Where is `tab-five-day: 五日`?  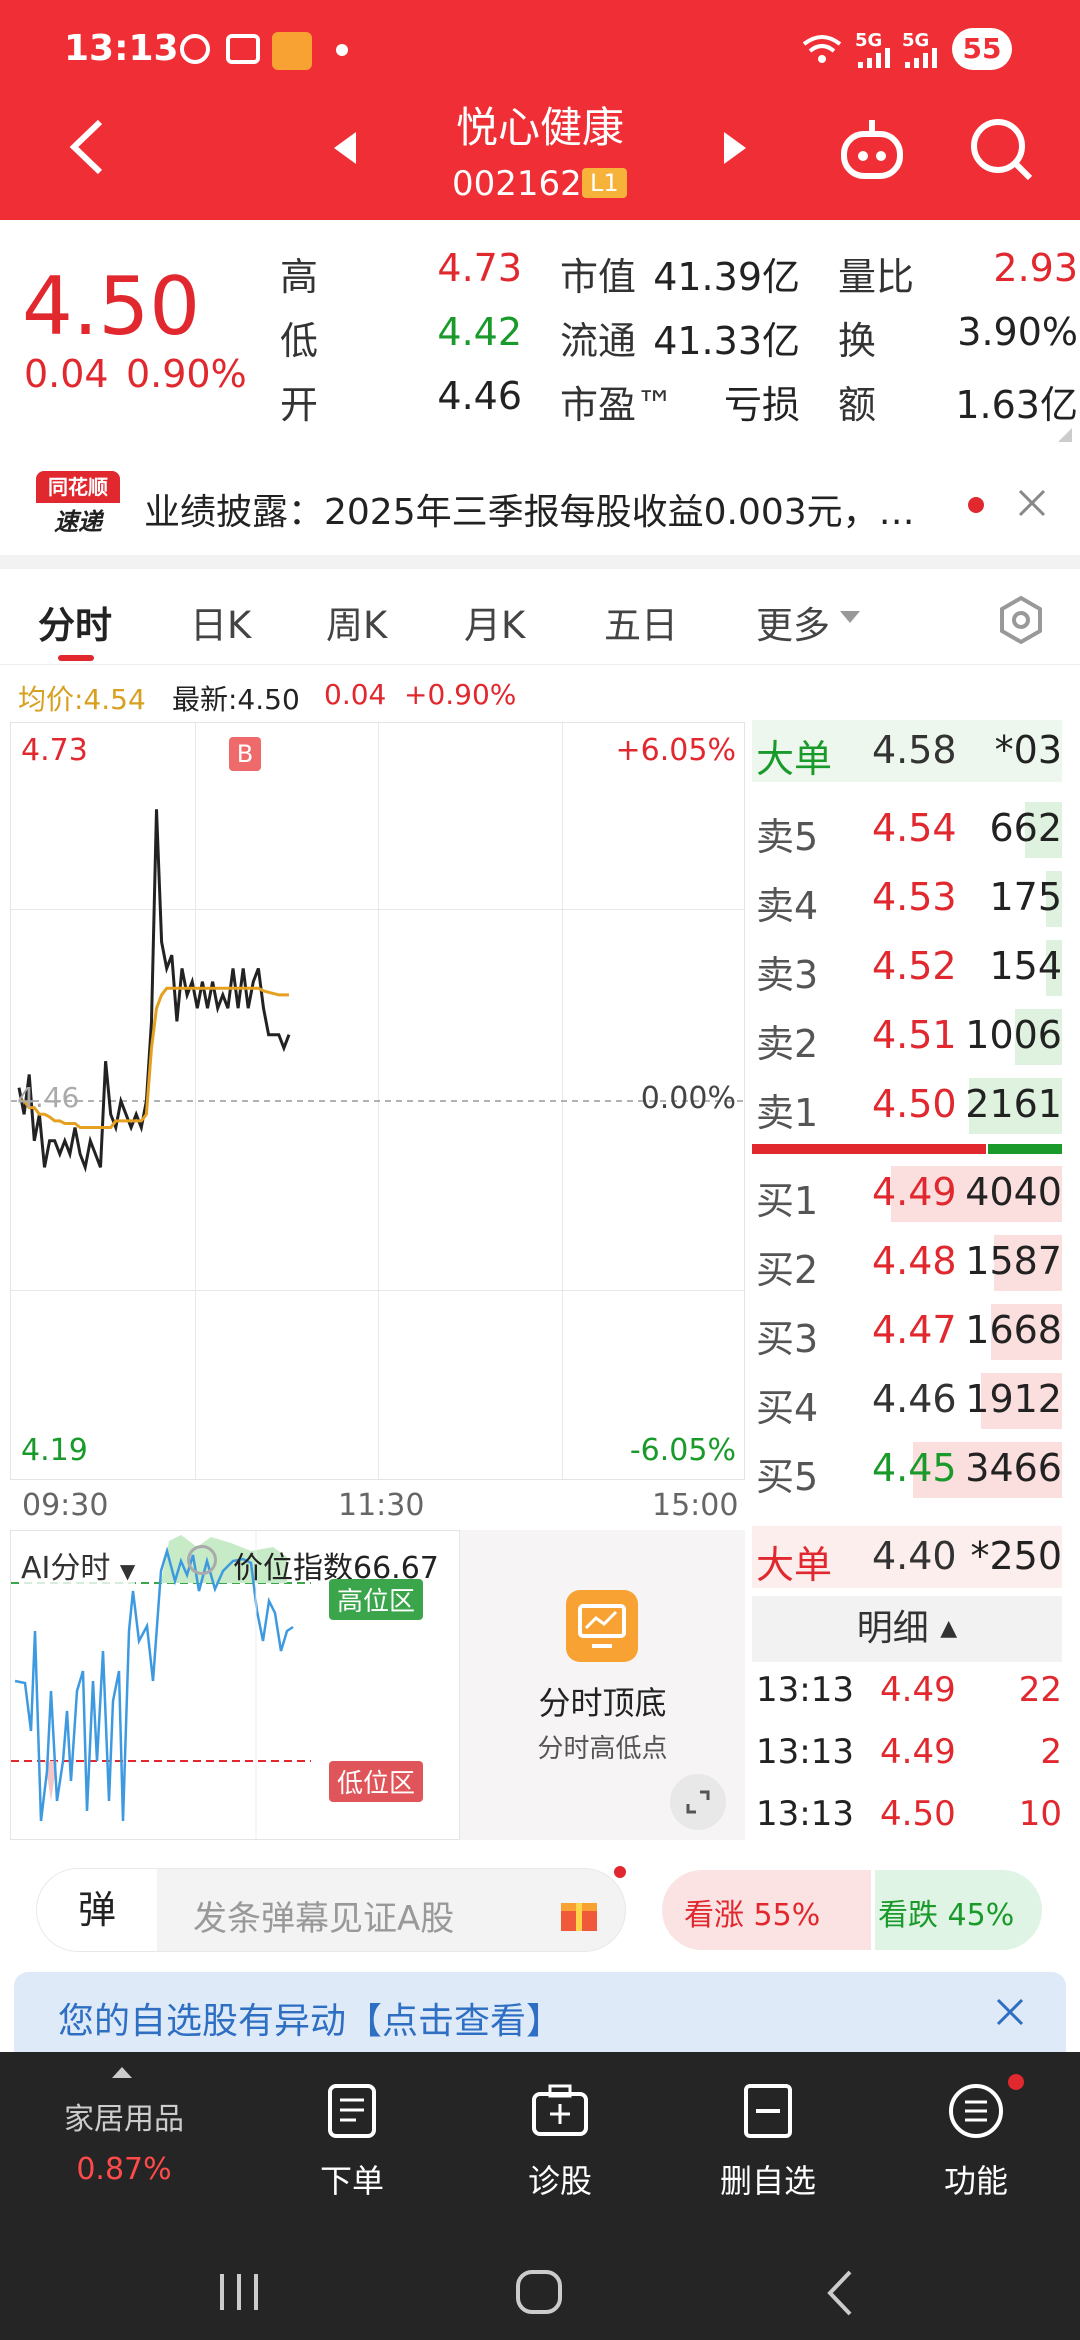 tab-five-day: 五日 is located at coordinates (641, 622).